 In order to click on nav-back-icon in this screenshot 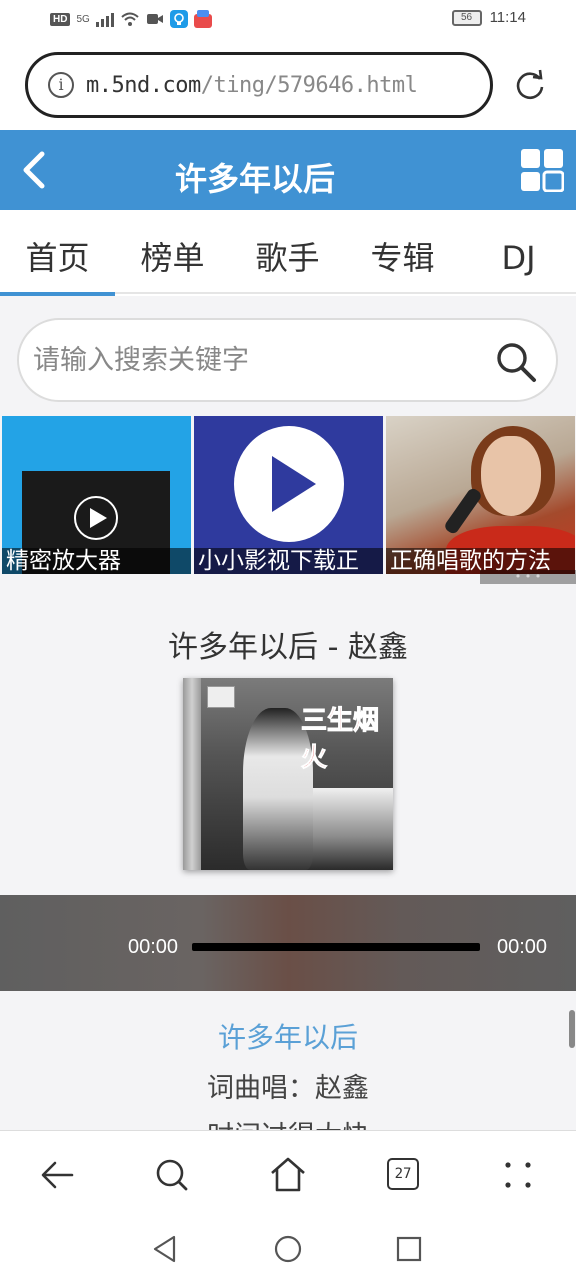, I will do `click(165, 1249)`.